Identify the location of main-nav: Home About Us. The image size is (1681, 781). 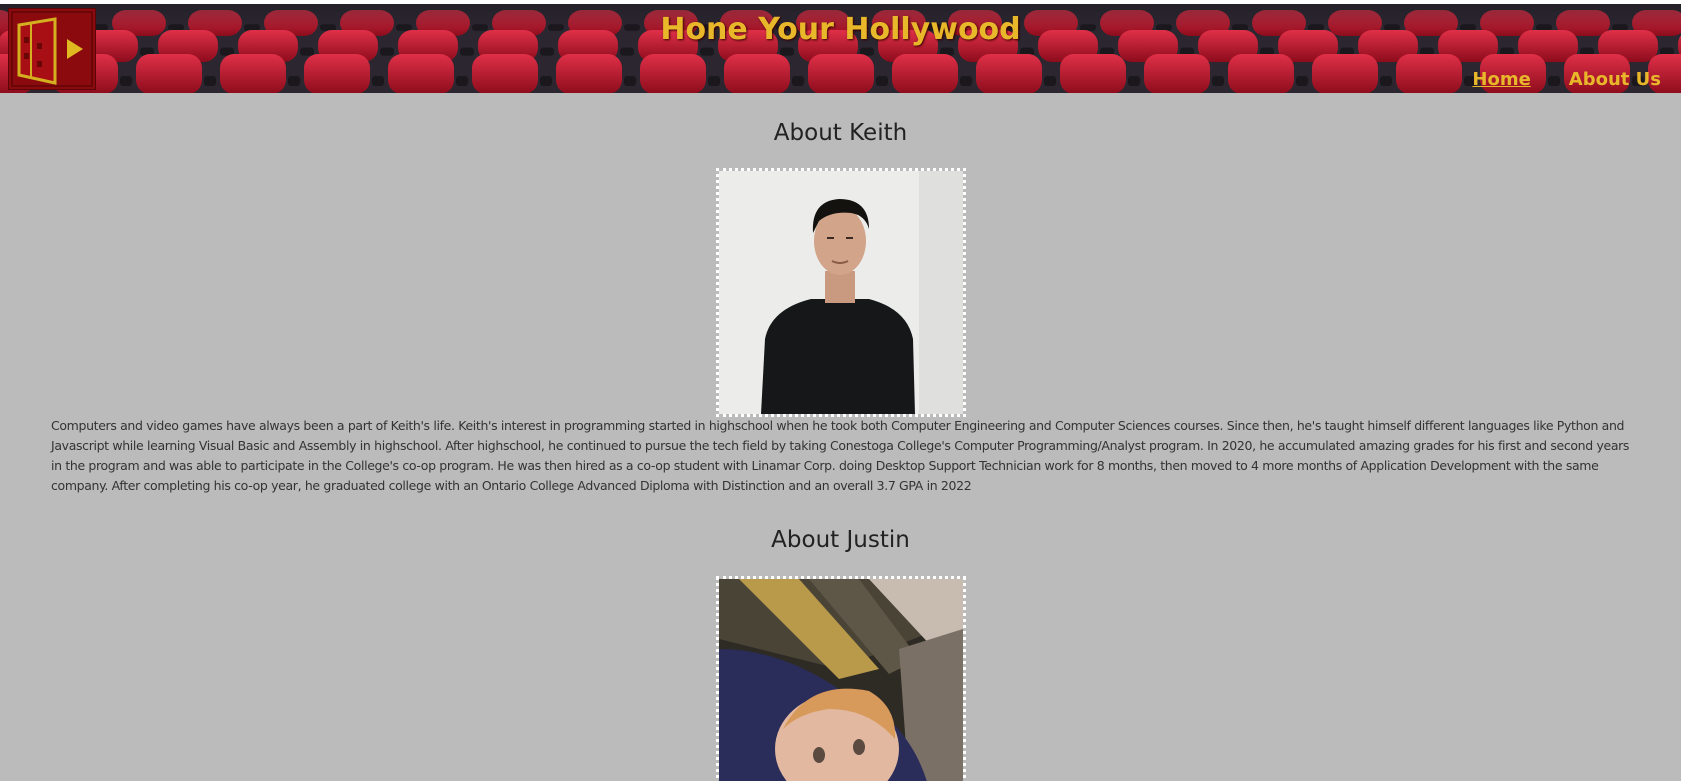
(1566, 79).